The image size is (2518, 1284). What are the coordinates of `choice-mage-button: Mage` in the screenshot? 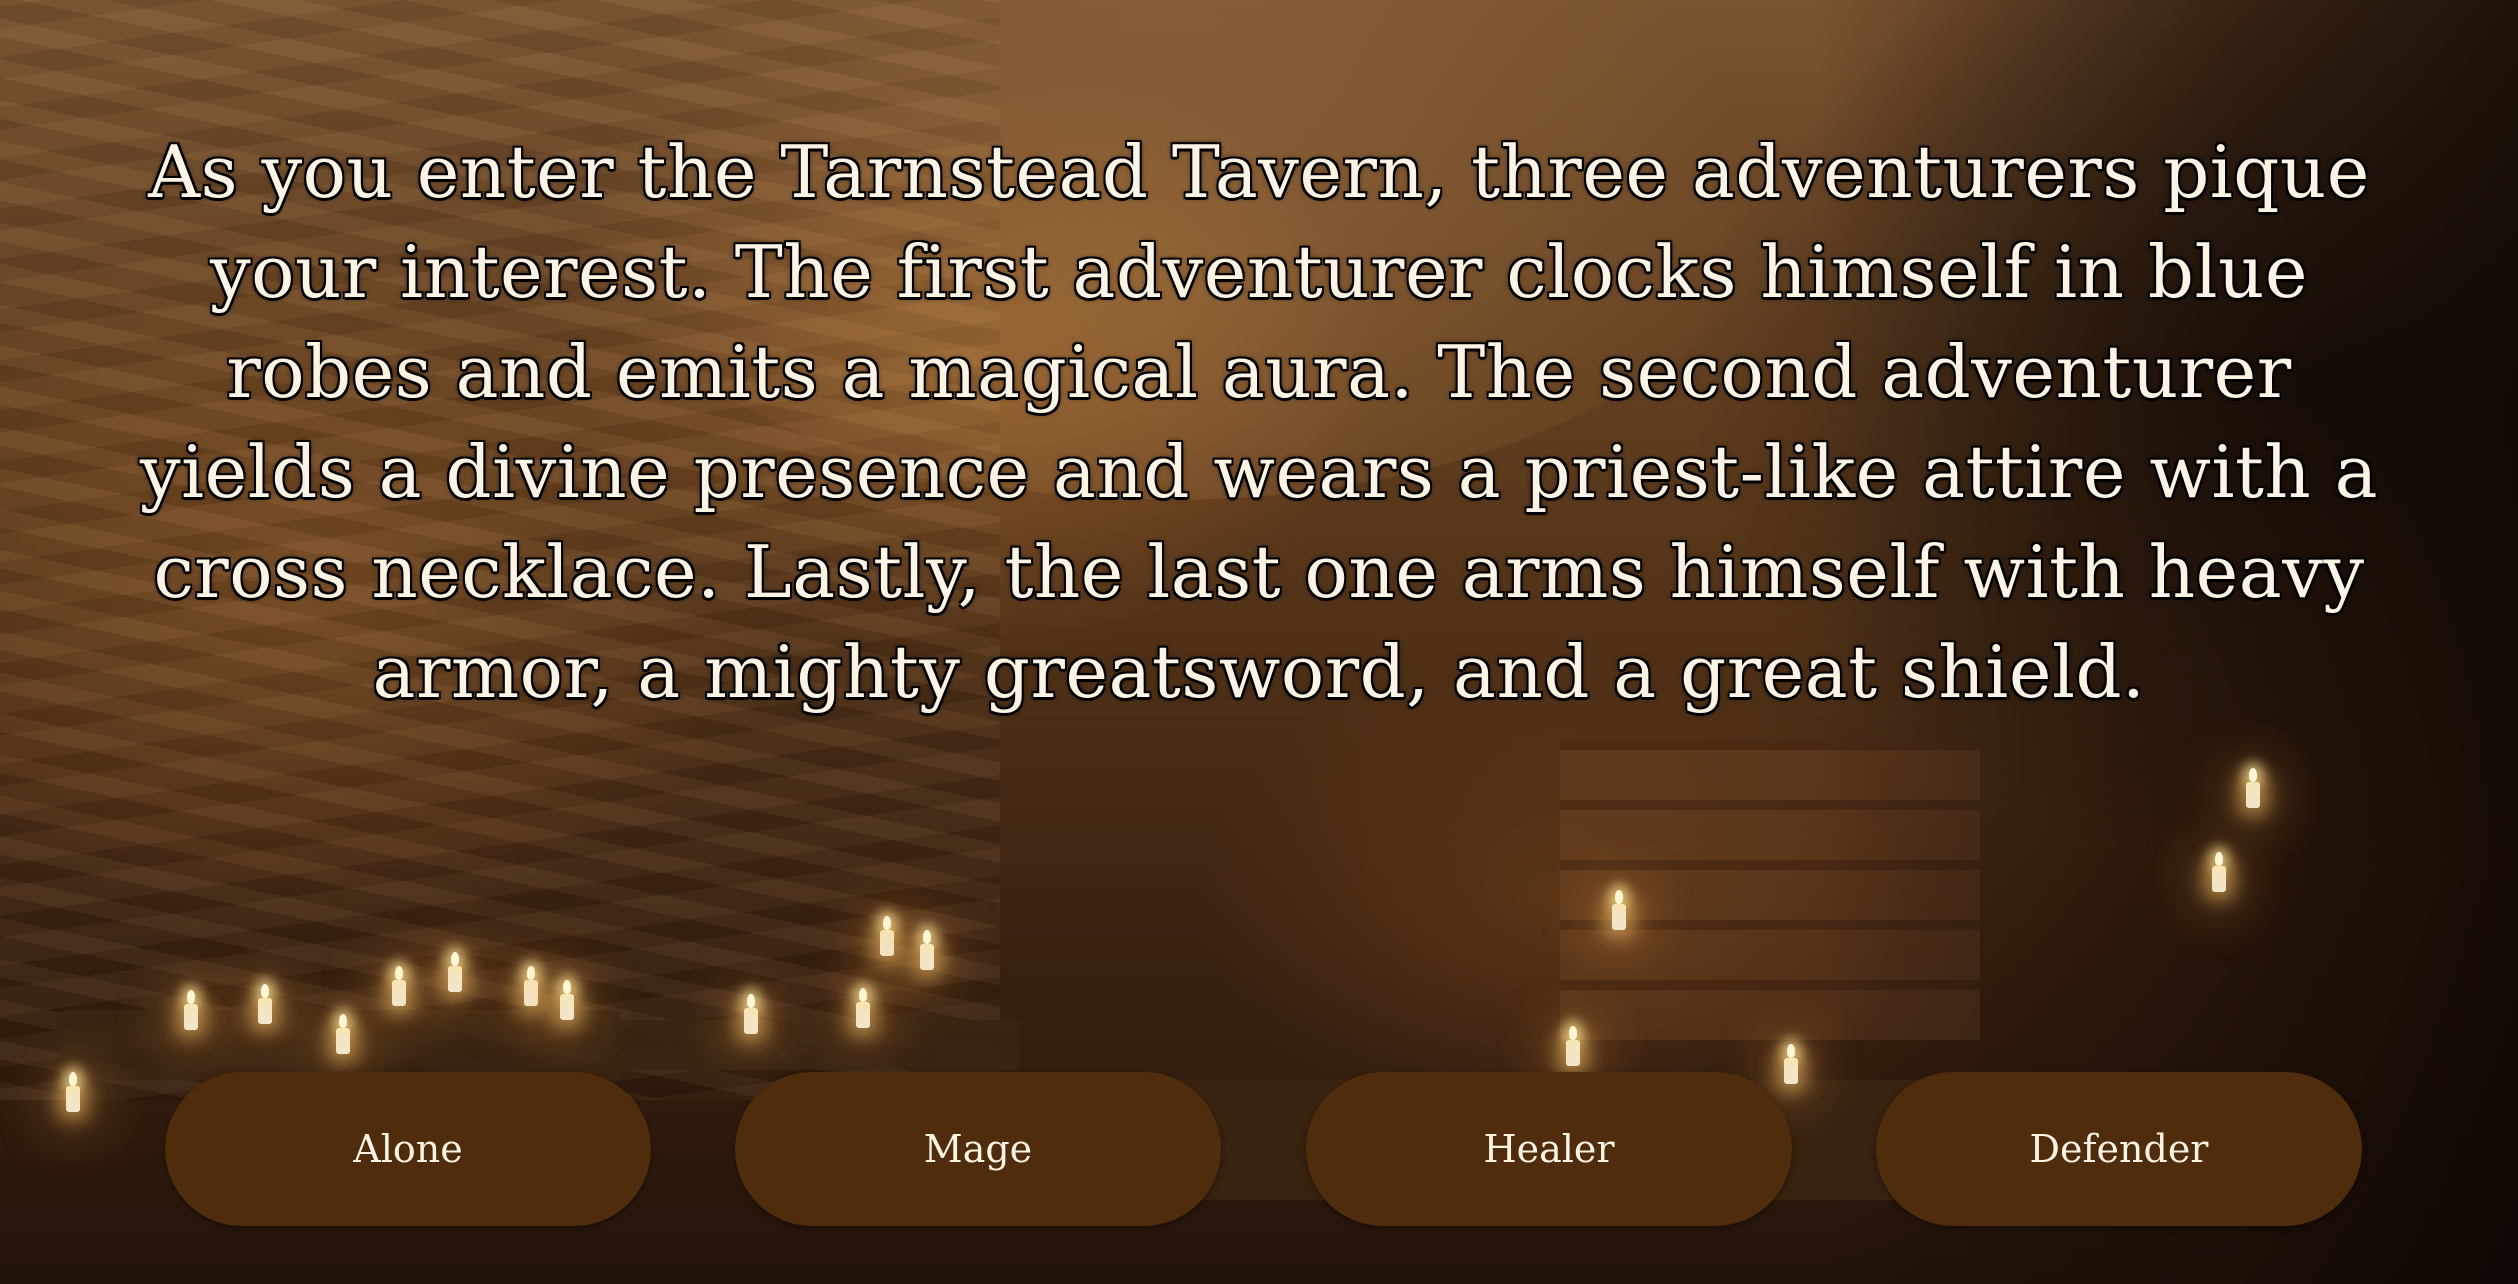 It's located at (978, 1149).